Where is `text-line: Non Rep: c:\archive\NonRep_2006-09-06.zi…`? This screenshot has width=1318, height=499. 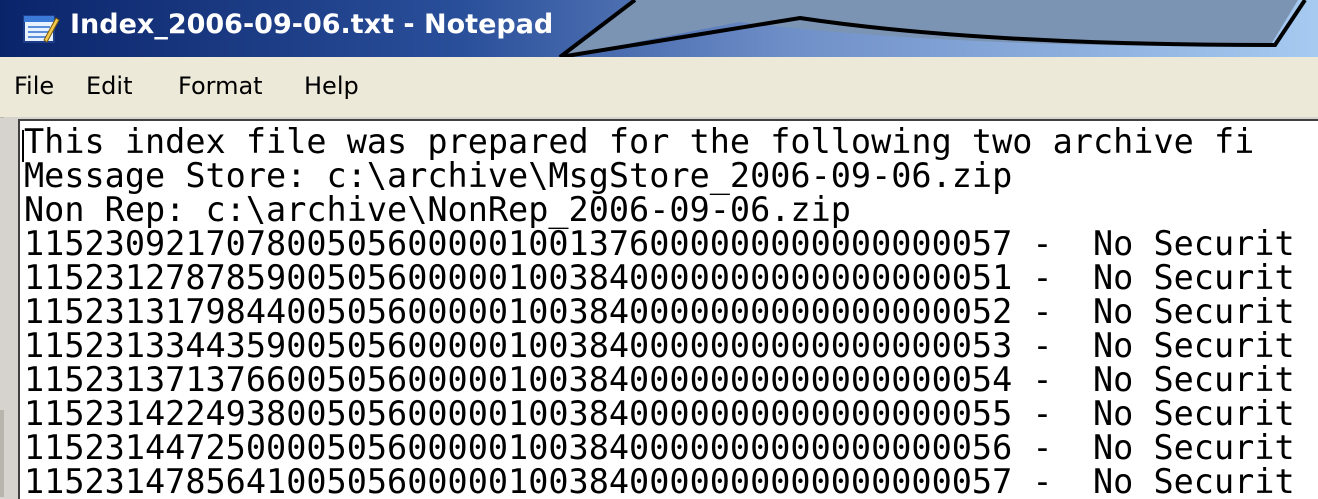 text-line: Non Rep: c:\archive\NonRep_2006-09-06.zi… is located at coordinates (437, 209).